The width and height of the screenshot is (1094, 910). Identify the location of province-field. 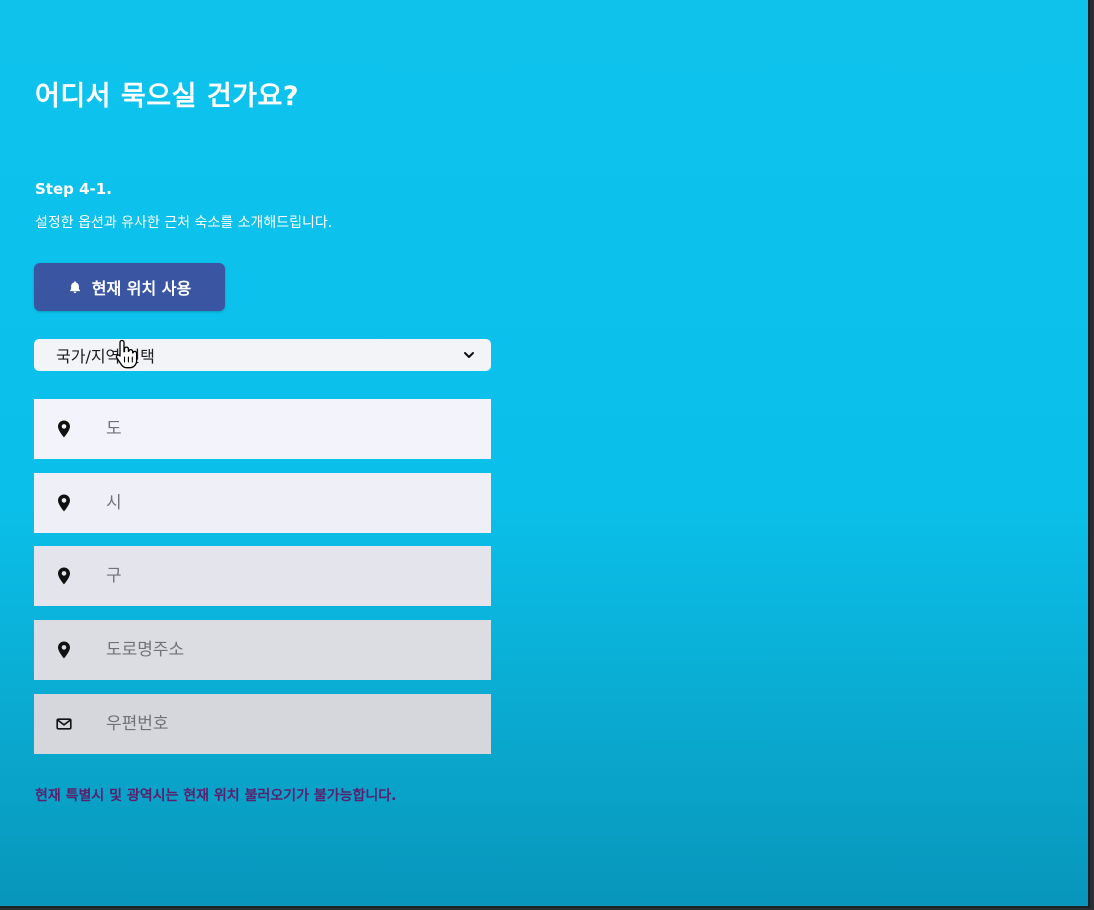
(262, 429).